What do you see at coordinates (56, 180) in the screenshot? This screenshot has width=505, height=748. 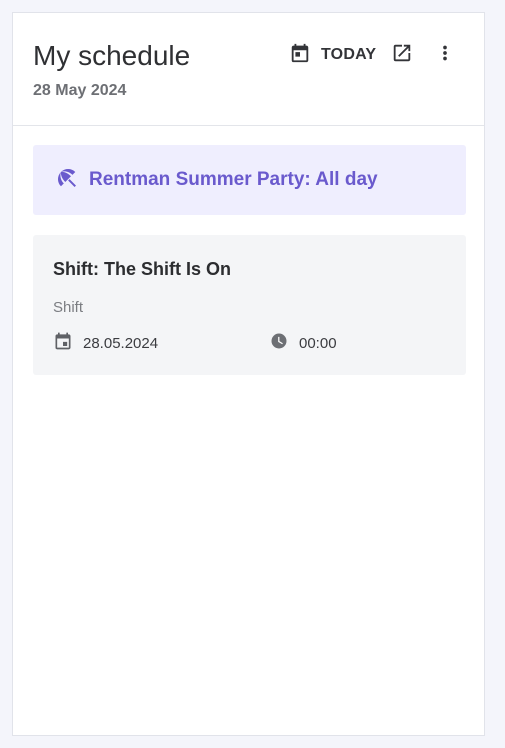 I see `beach-umbrella-icon` at bounding box center [56, 180].